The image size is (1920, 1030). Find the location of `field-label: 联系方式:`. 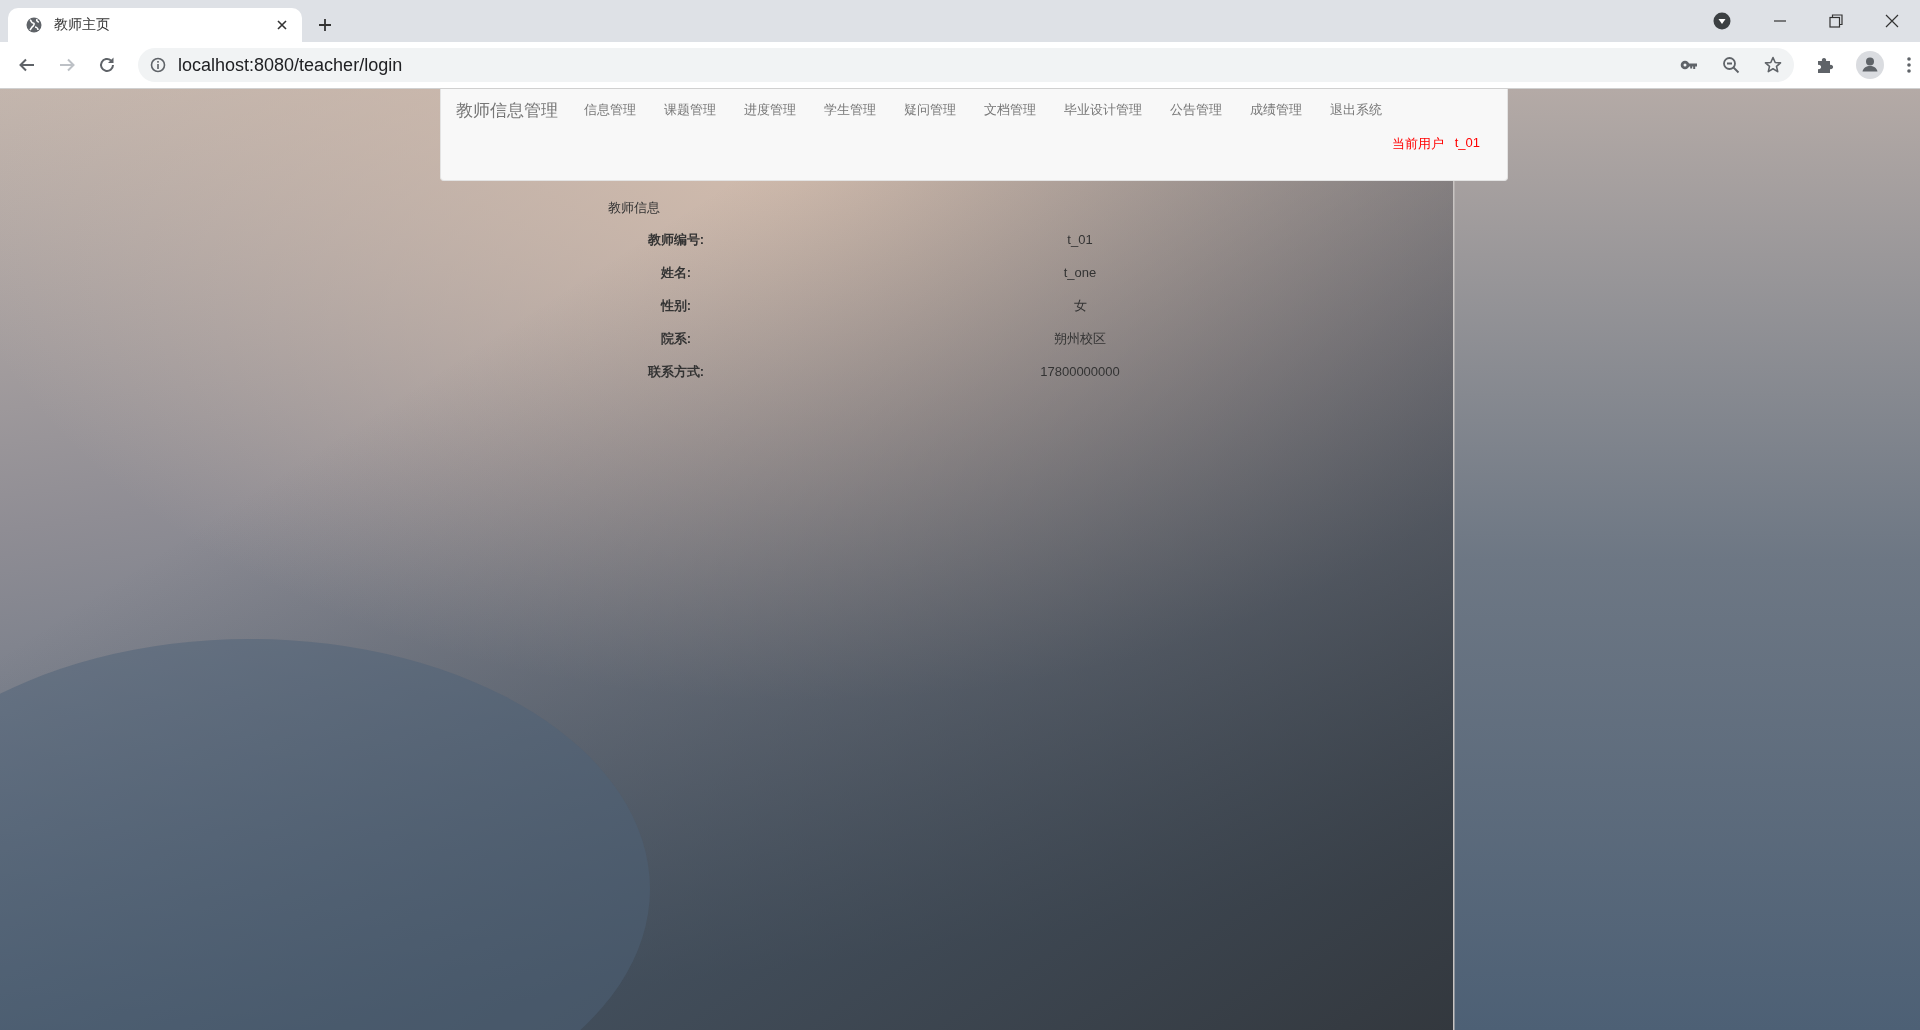

field-label: 联系方式: is located at coordinates (676, 371).